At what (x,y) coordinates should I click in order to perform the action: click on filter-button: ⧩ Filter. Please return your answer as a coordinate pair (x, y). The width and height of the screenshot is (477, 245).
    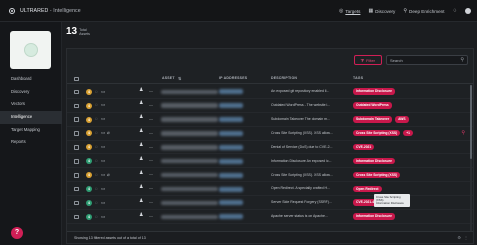
    Looking at the image, I should click on (367, 60).